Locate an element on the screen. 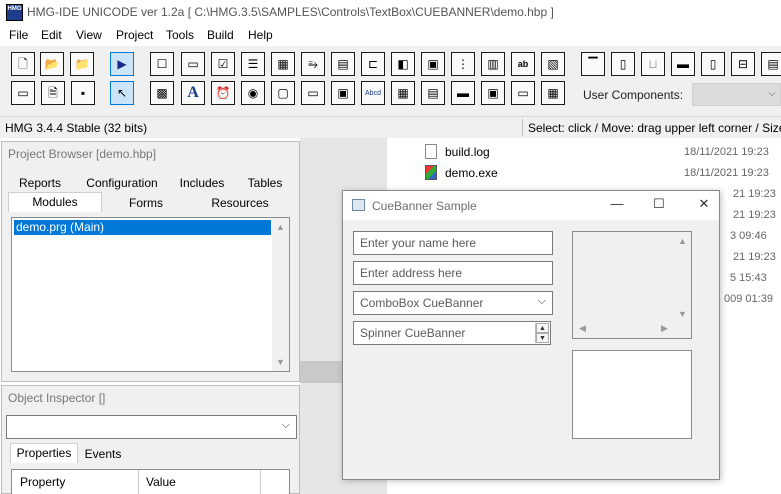 The width and height of the screenshot is (781, 494). editbox-vscrollbar: ▲ ▼ is located at coordinates (682, 277).